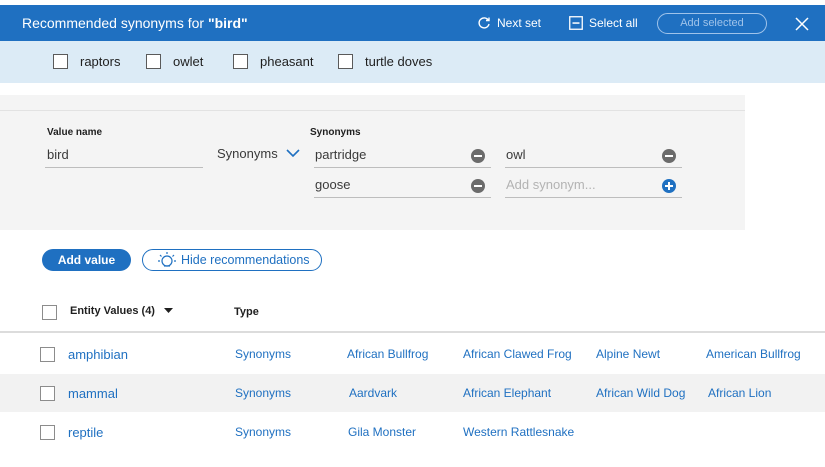 This screenshot has width=825, height=467. I want to click on synonym-value: partridge, so click(341, 154).